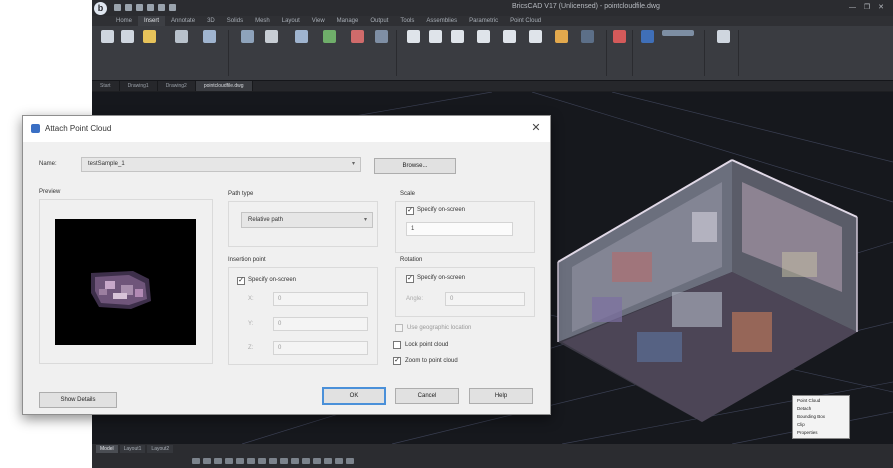  Describe the element at coordinates (161, 7) in the screenshot. I see `undo-icon` at that location.